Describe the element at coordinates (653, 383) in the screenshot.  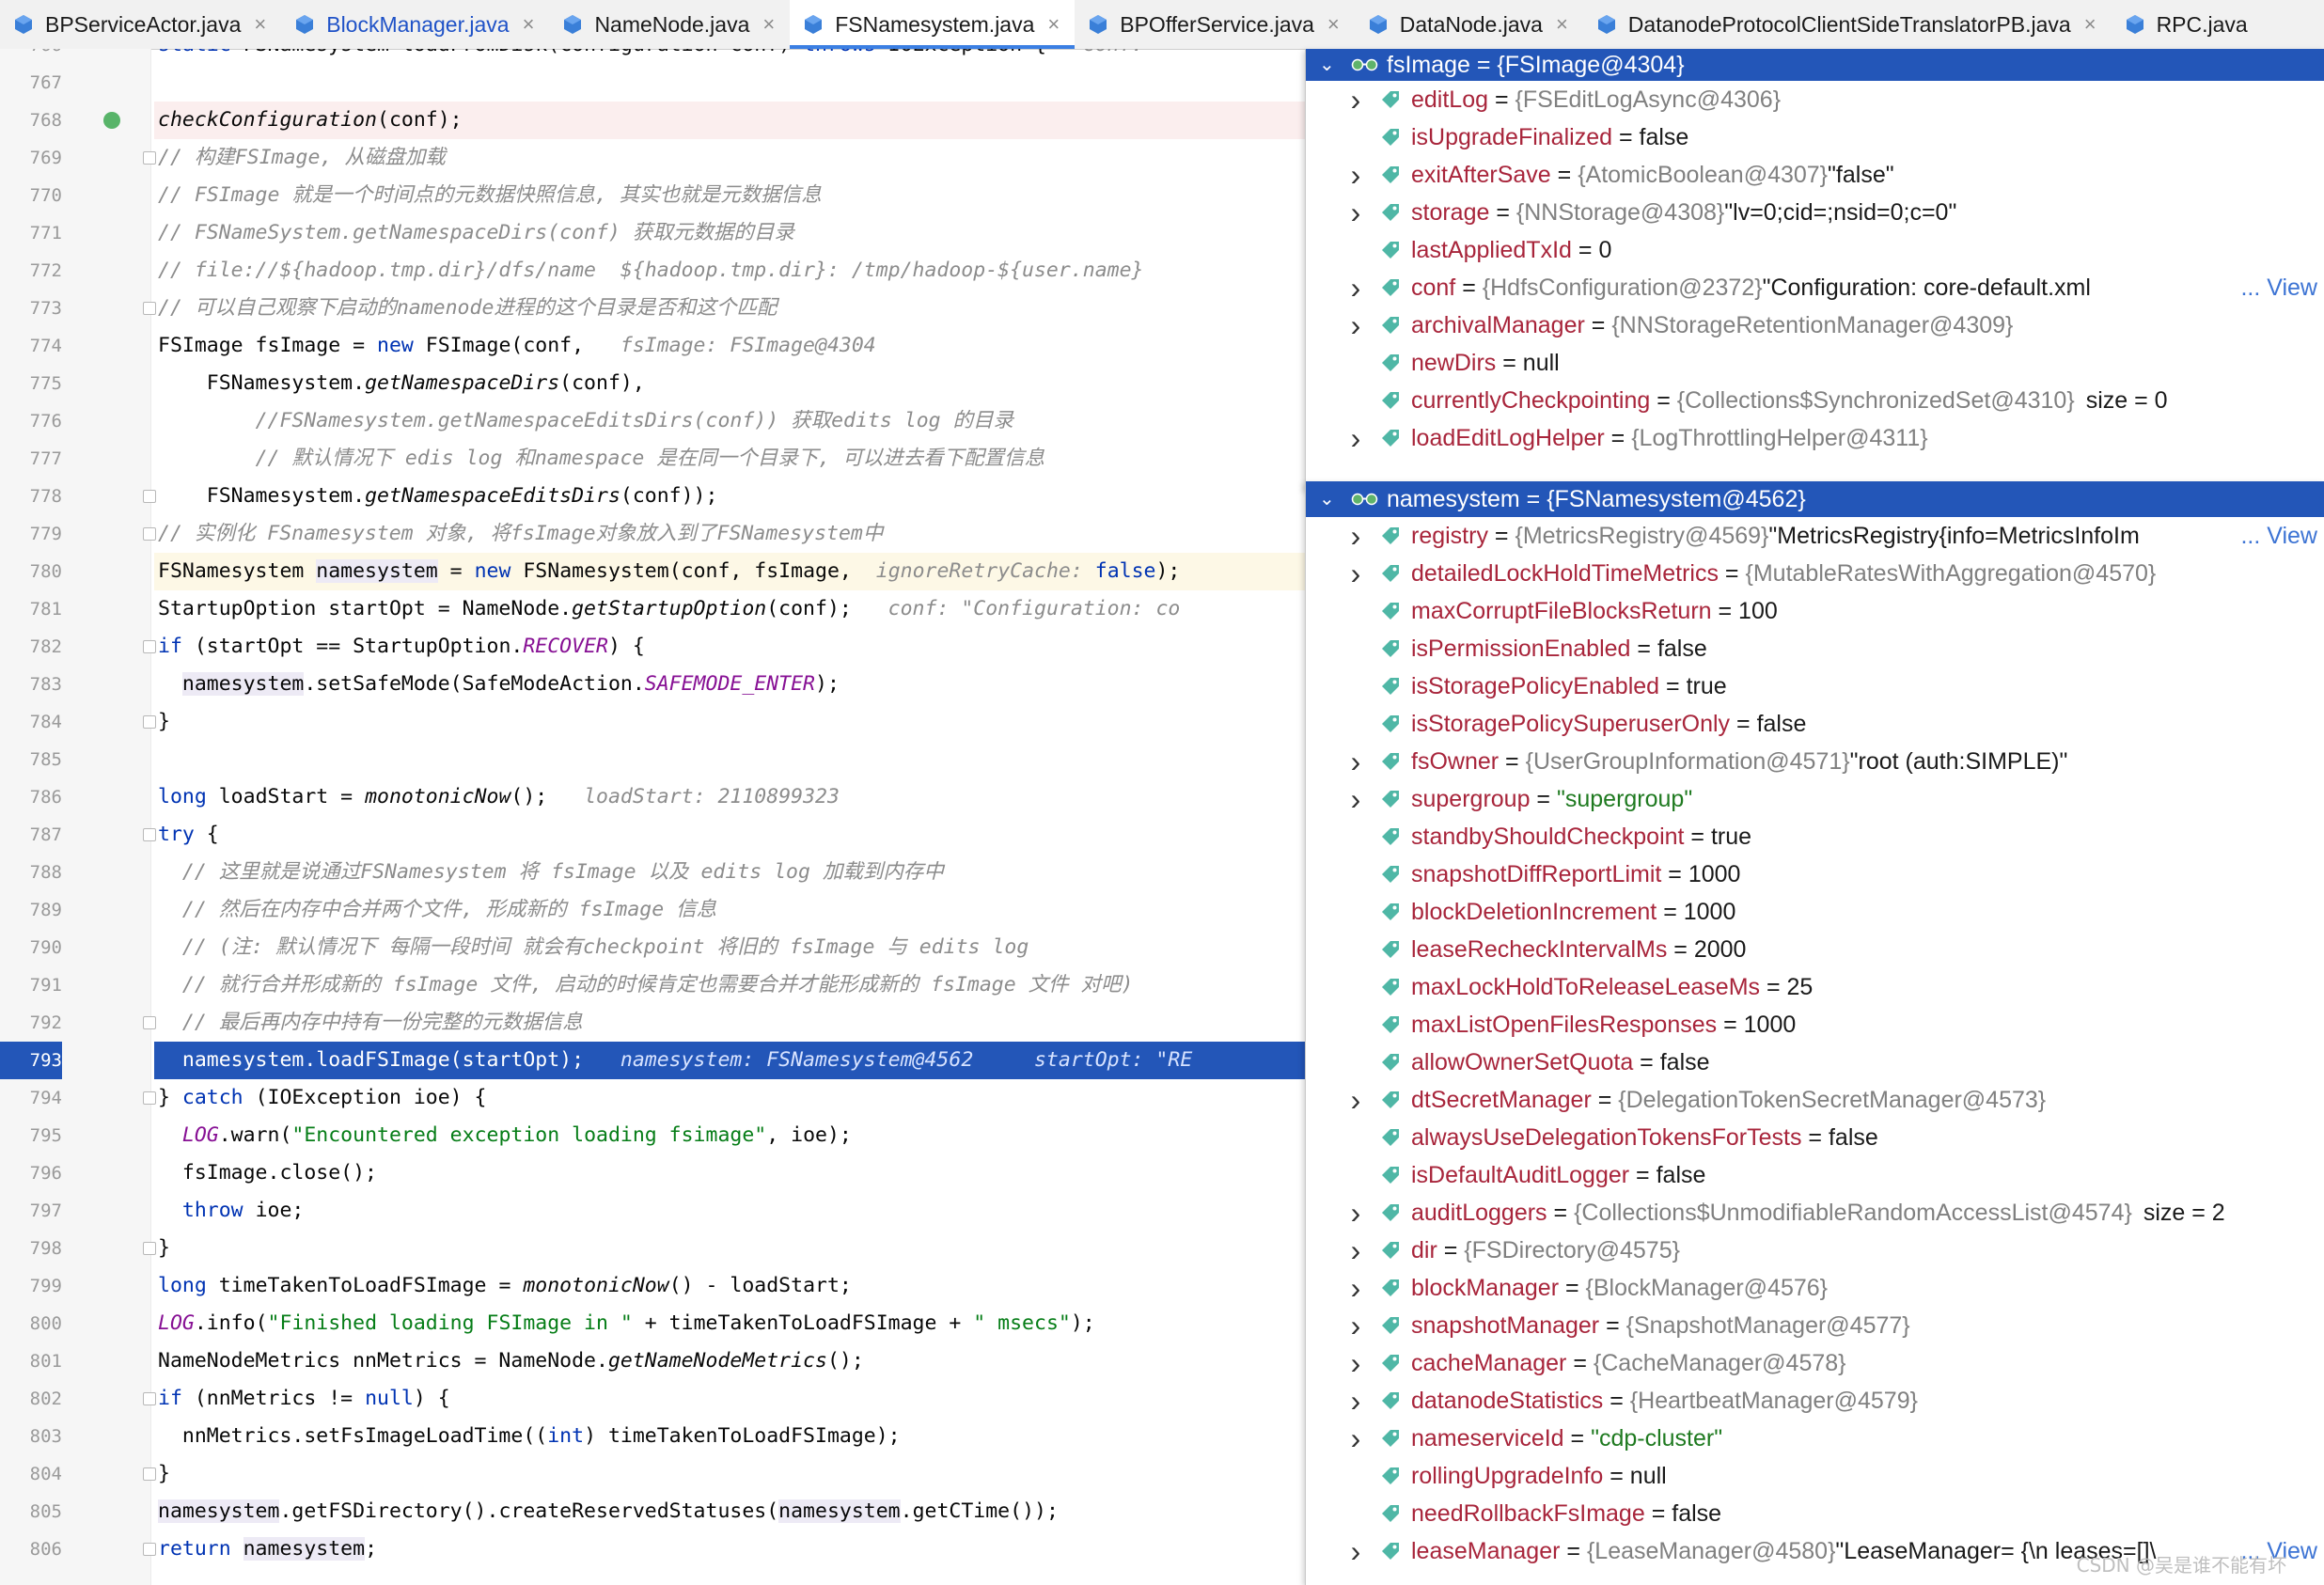
I see `code-line: 775 FSNamesystem.getNamespaceDirs(conf),` at that location.